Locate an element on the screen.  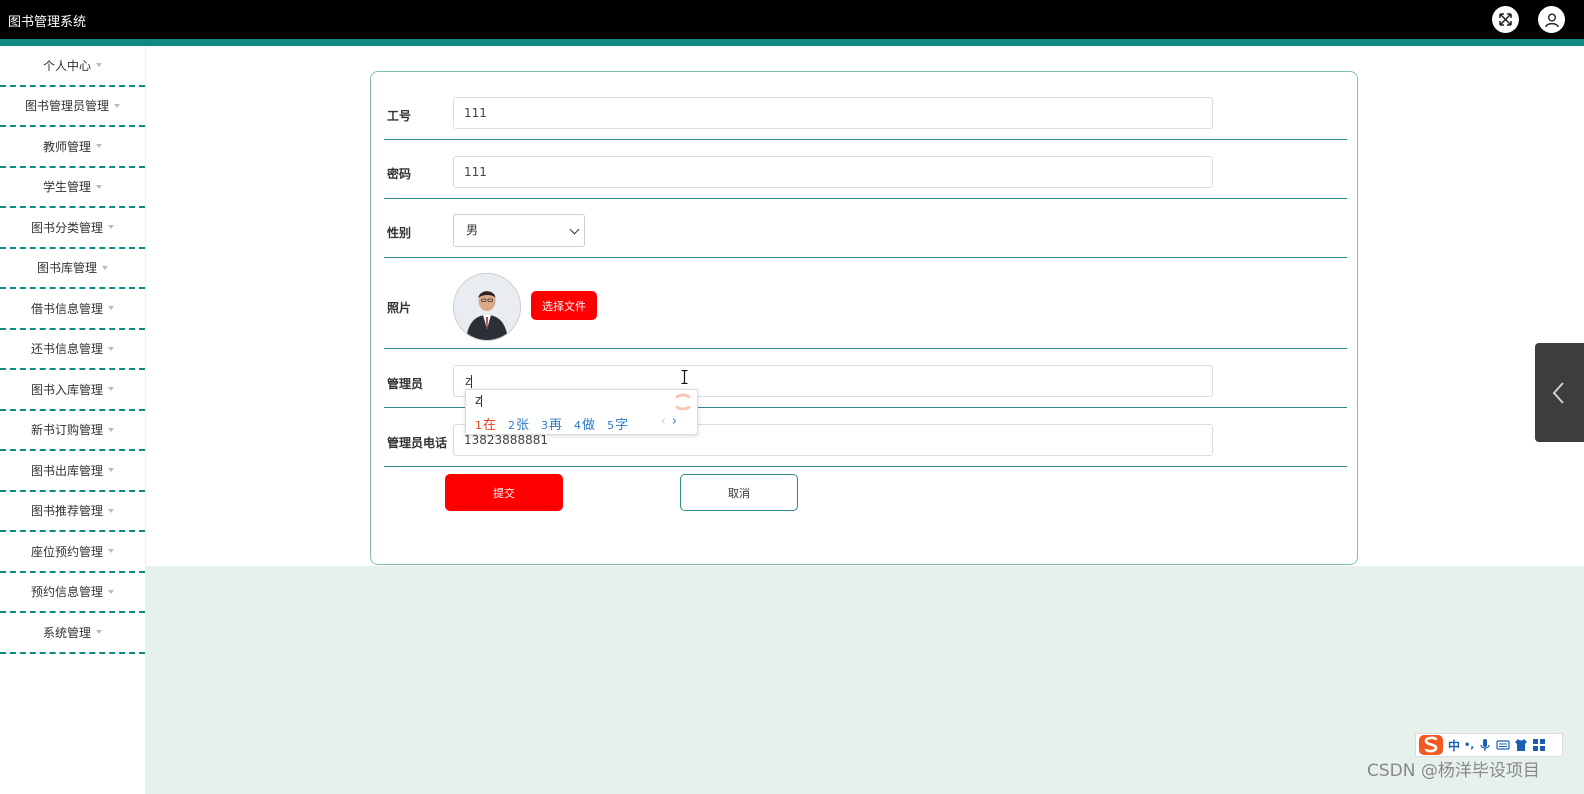
skin-shirt-icon is located at coordinates (1521, 745).